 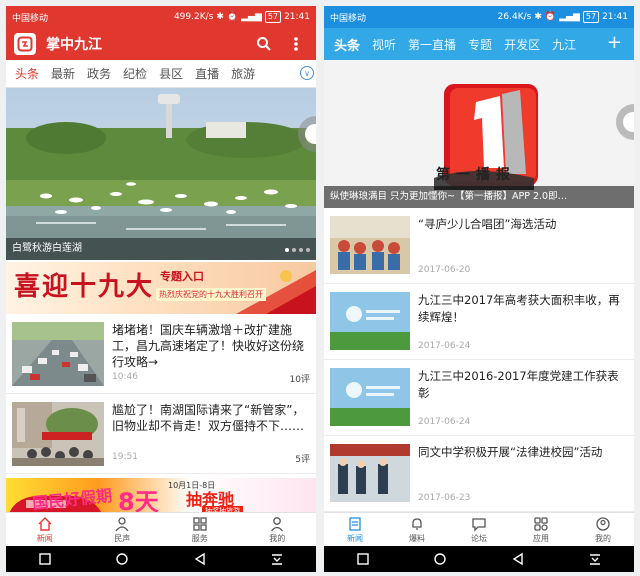 What do you see at coordinates (476, 175) in the screenshot?
I see `hero-logo-text: 第一播报` at bounding box center [476, 175].